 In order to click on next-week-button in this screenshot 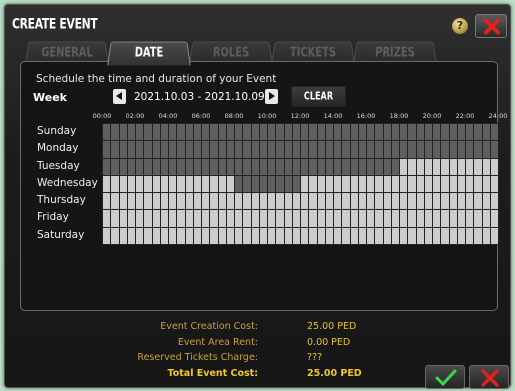, I will do `click(271, 96)`.